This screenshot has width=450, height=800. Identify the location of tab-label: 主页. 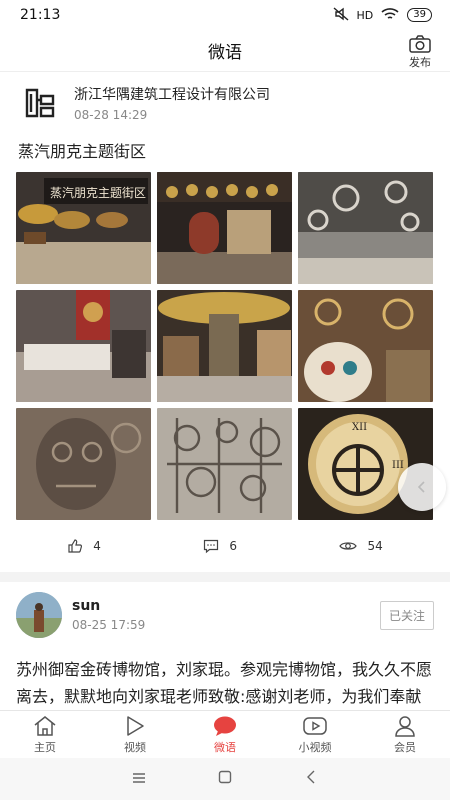
(45, 747).